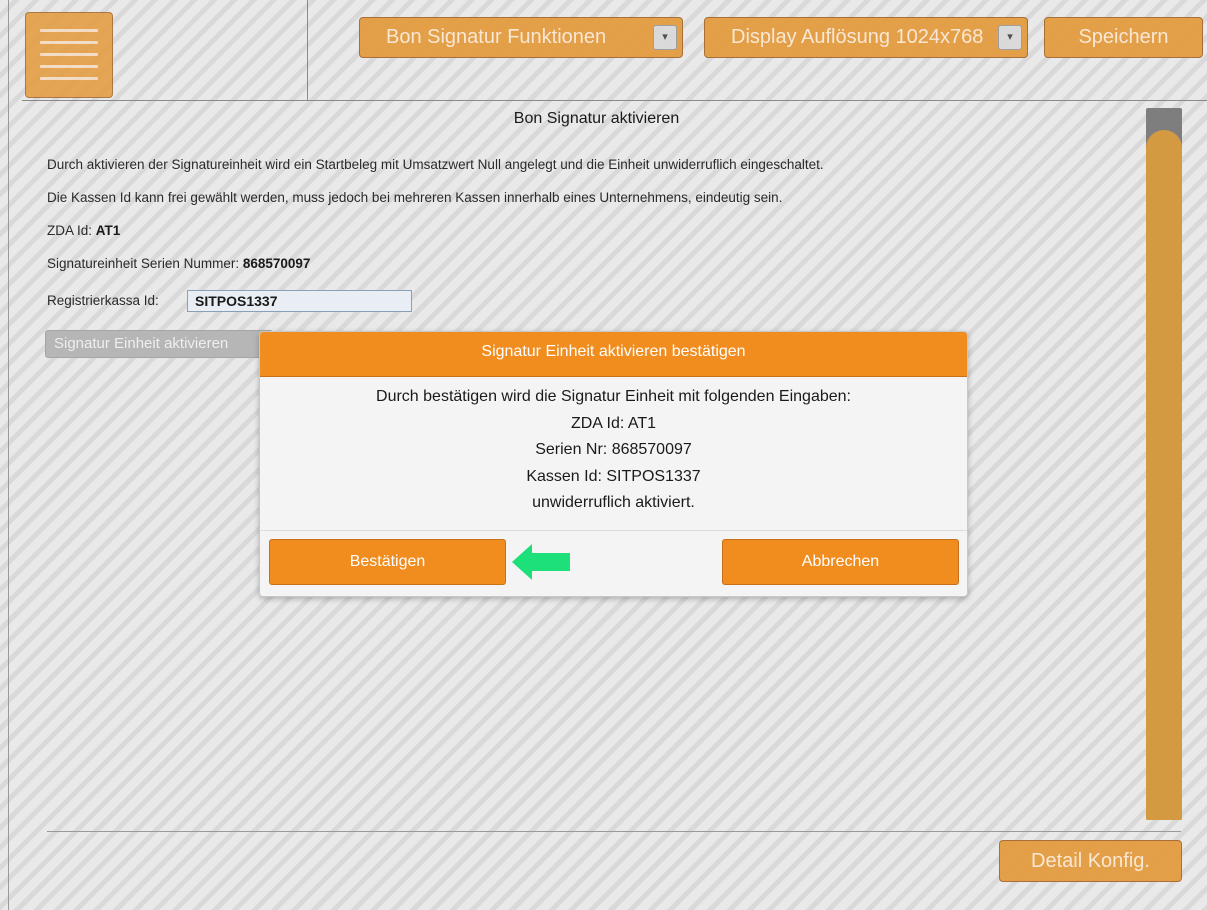 This screenshot has height=910, width=1207. I want to click on zda-id-label: ZDA Id:, so click(70, 230).